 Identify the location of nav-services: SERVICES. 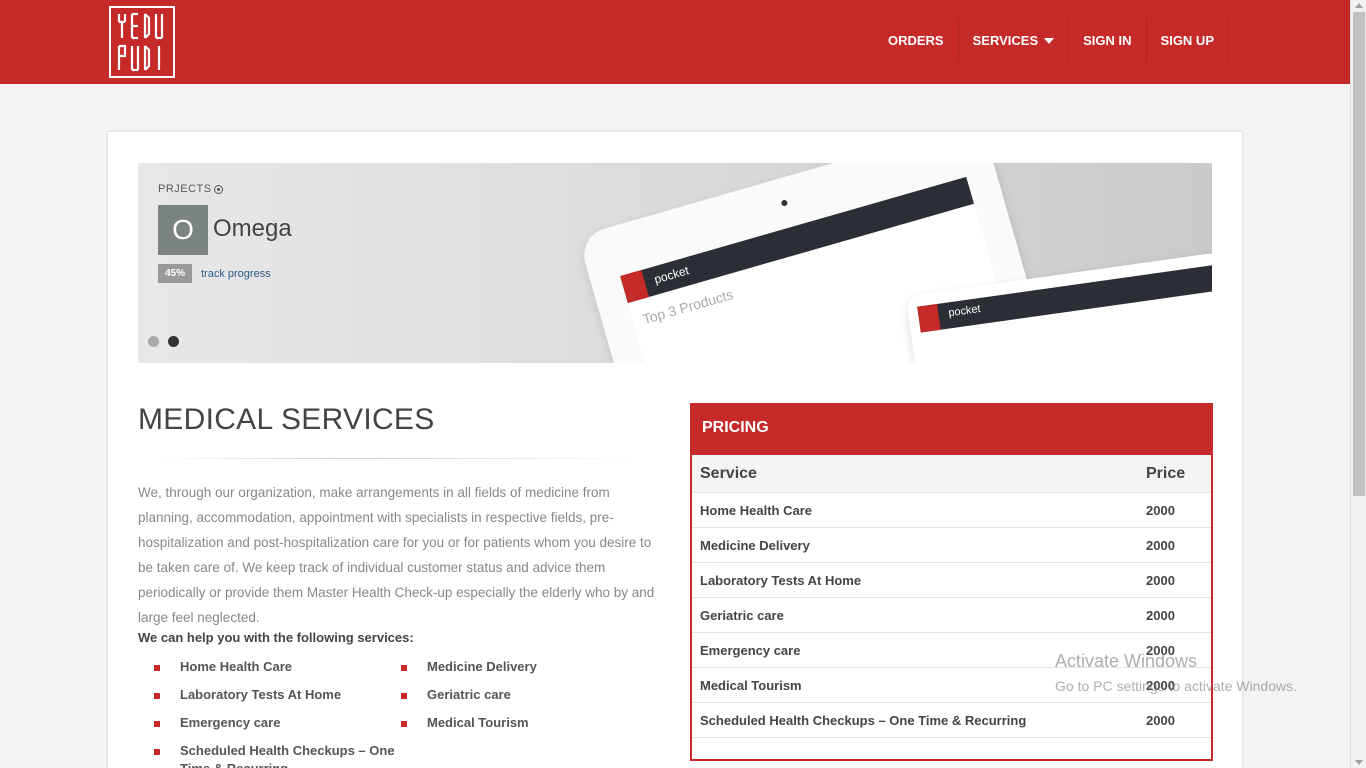
(1014, 41).